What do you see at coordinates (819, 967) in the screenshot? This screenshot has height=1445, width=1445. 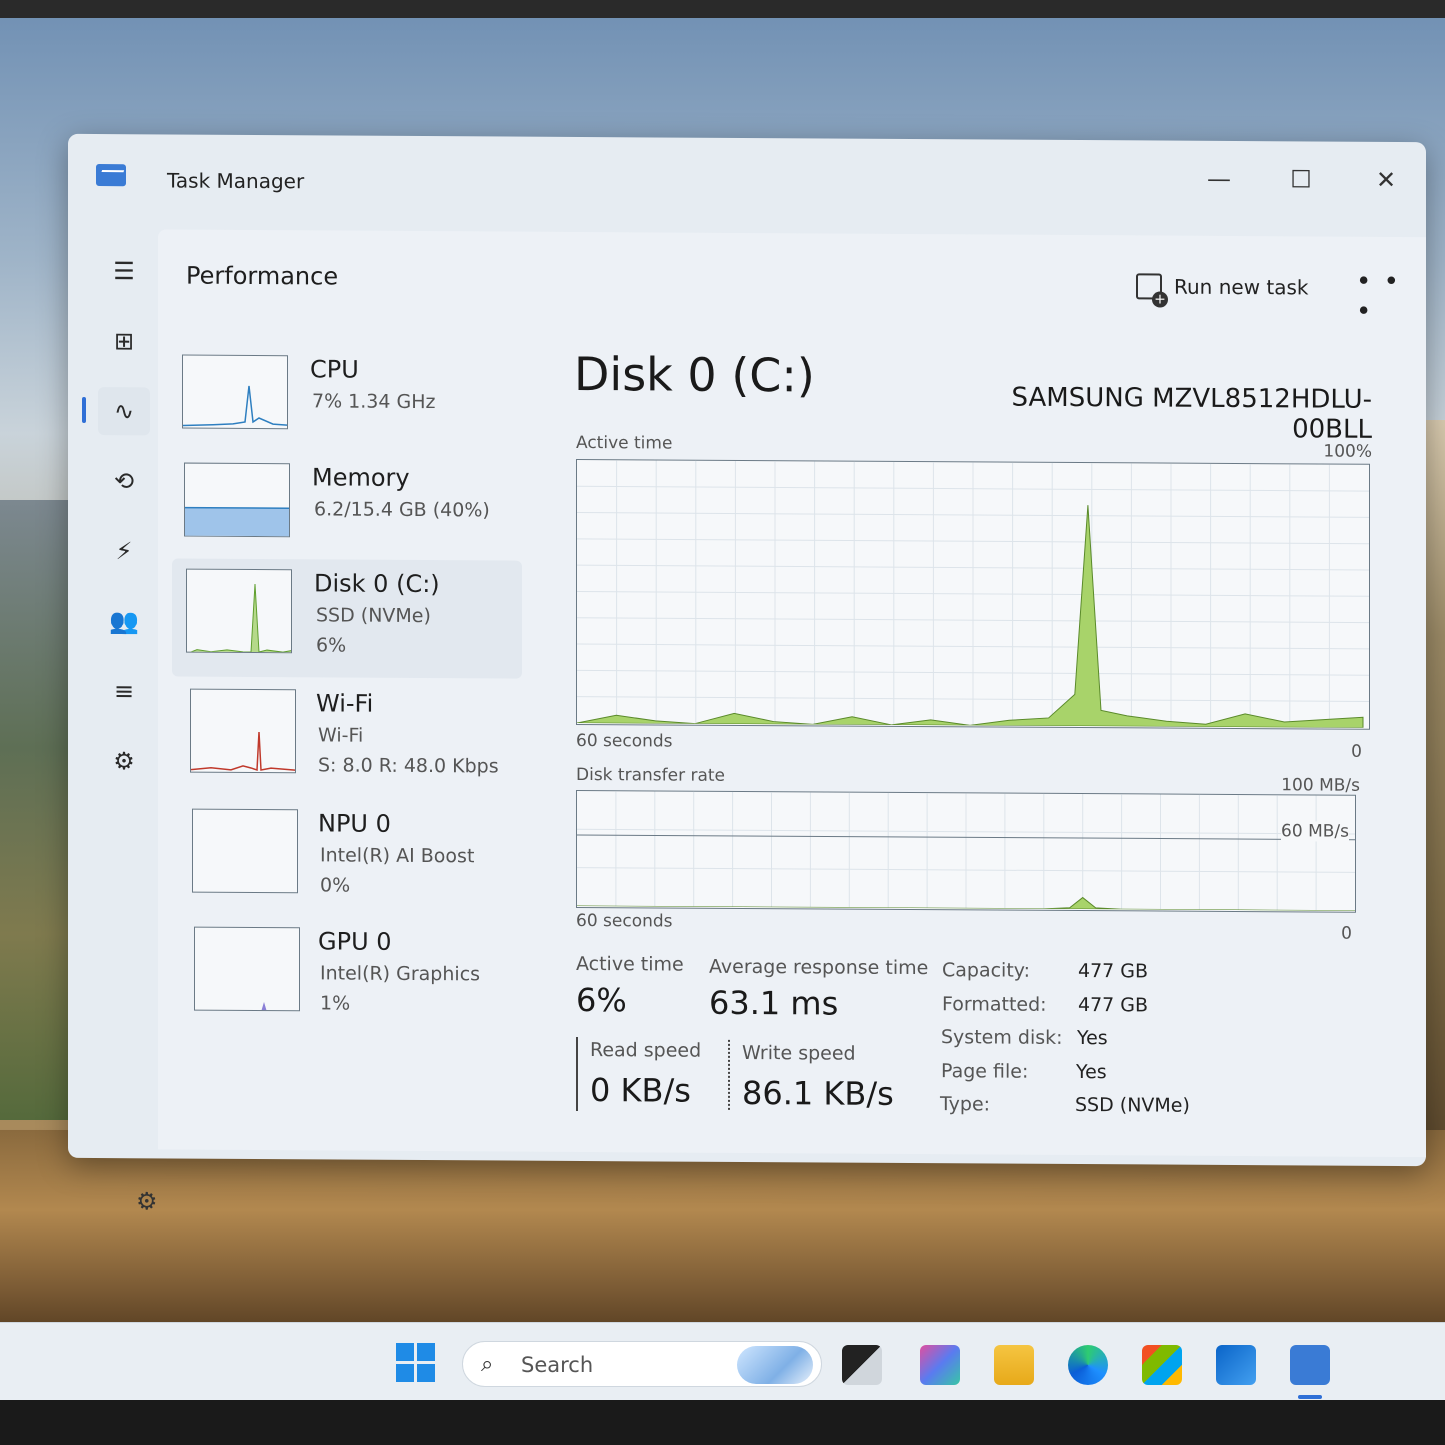 I see `avg-response-stat-label: Average response time` at bounding box center [819, 967].